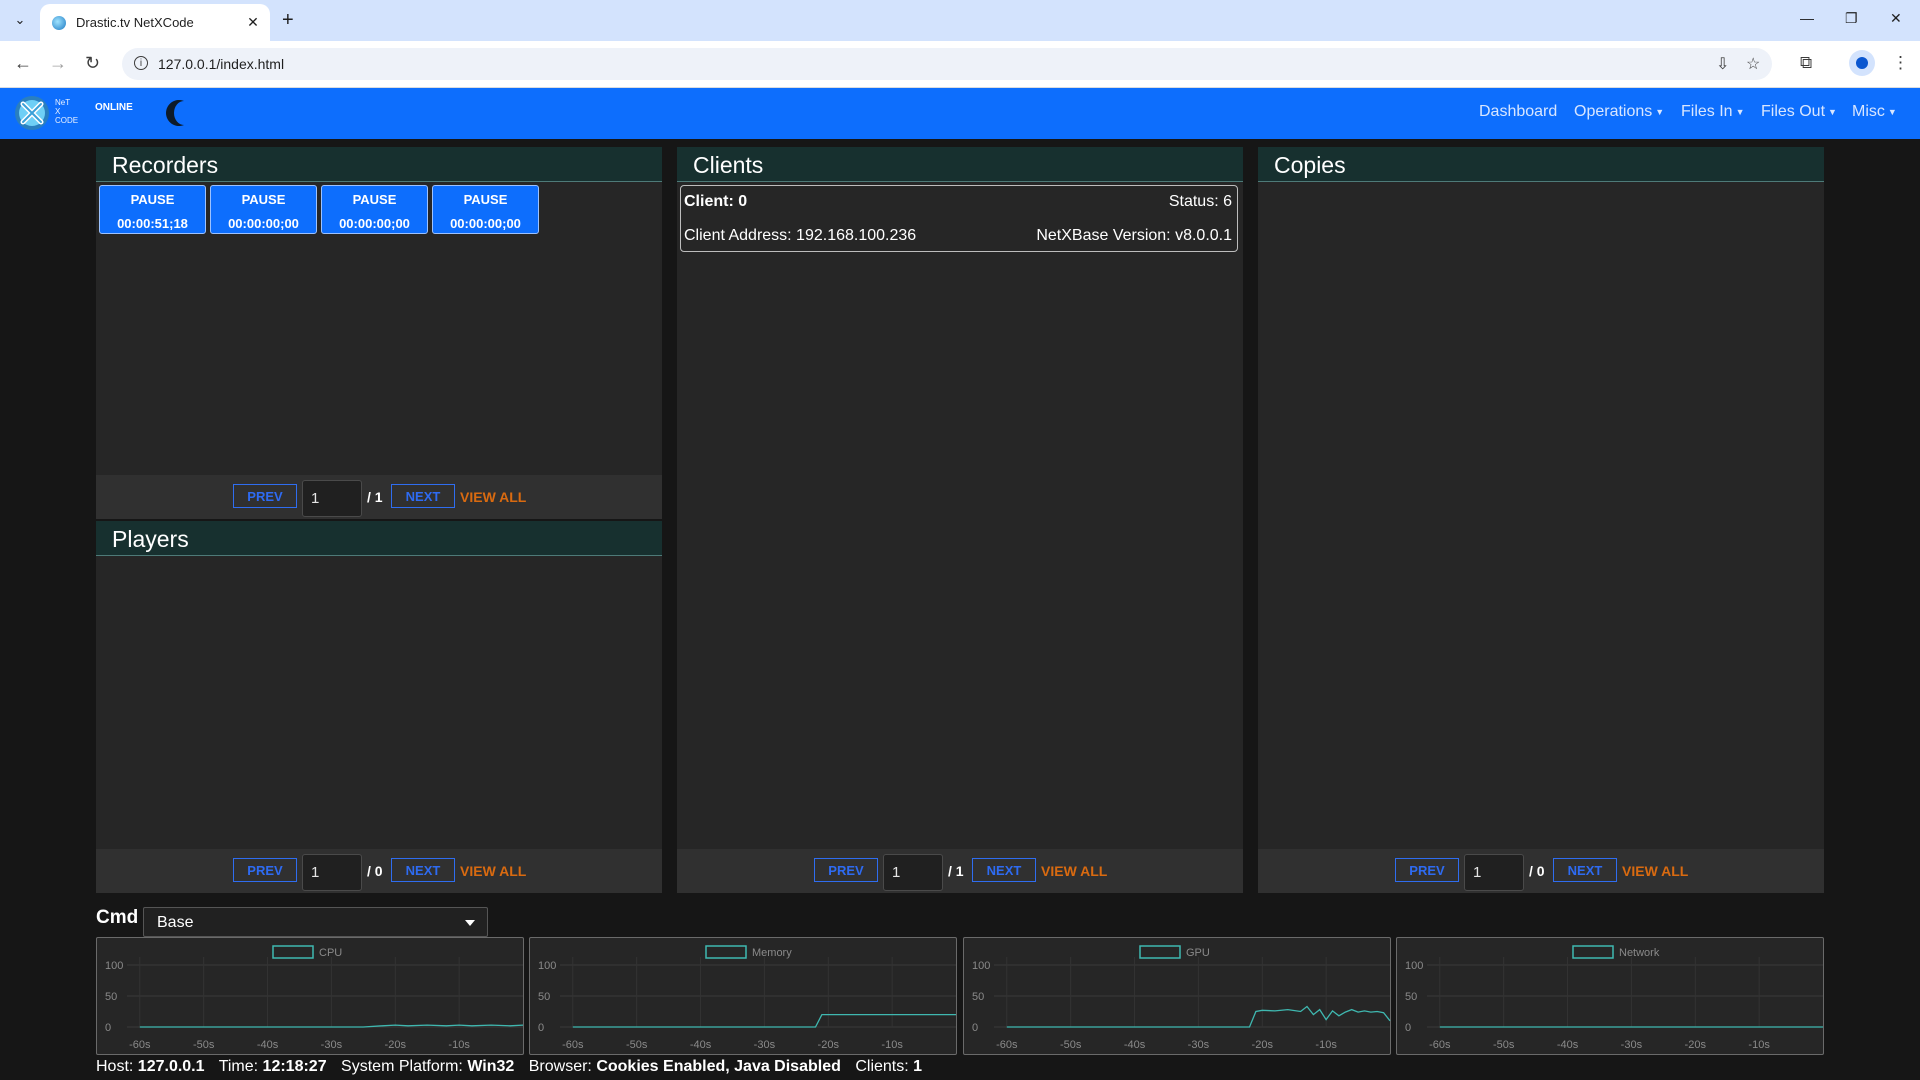 This screenshot has width=1920, height=1080. What do you see at coordinates (23, 63) in the screenshot?
I see `back-arrow-icon: ←` at bounding box center [23, 63].